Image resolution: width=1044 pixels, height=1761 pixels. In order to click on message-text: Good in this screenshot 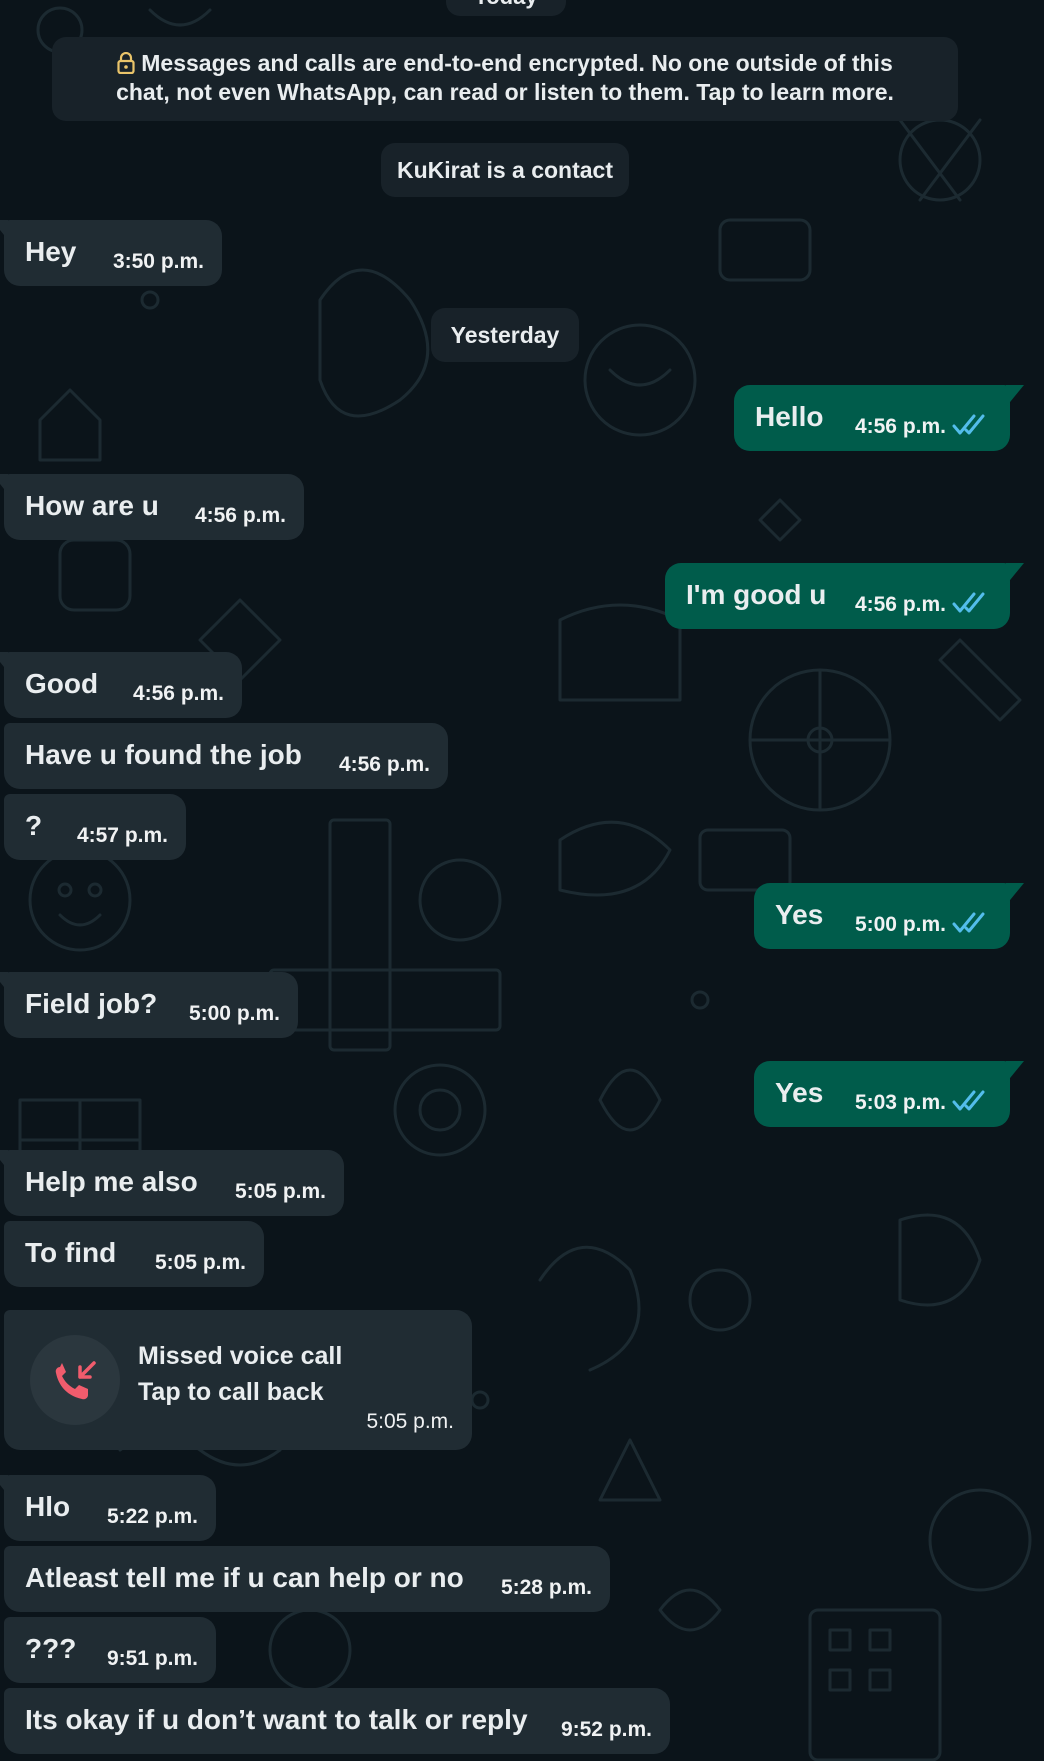, I will do `click(62, 683)`.